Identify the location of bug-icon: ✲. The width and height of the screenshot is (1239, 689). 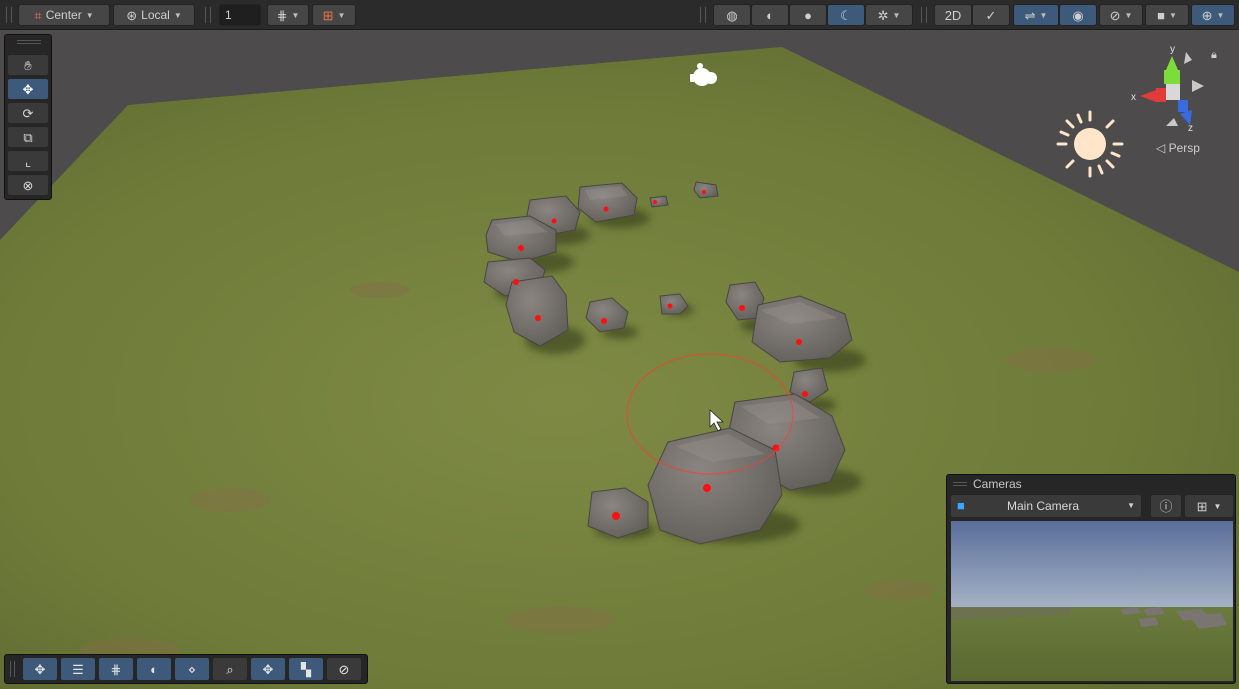
(883, 15).